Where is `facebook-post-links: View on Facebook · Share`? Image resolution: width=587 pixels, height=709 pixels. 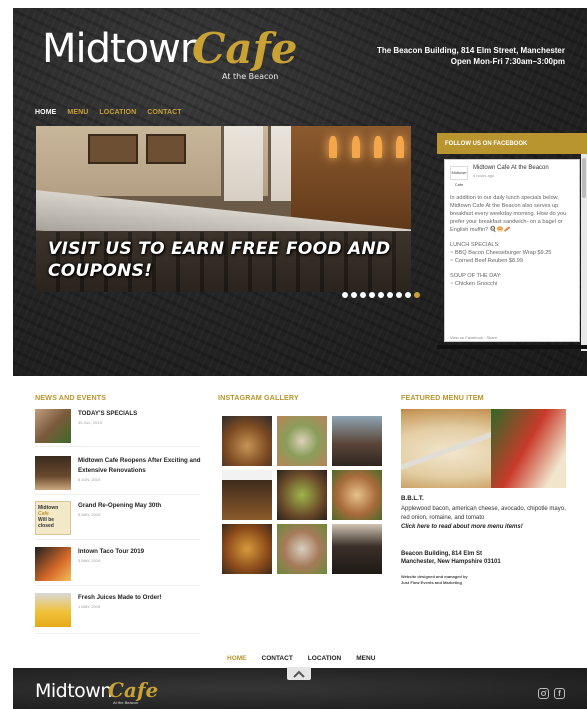
facebook-post-links: View on Facebook · Share is located at coordinates (473, 337).